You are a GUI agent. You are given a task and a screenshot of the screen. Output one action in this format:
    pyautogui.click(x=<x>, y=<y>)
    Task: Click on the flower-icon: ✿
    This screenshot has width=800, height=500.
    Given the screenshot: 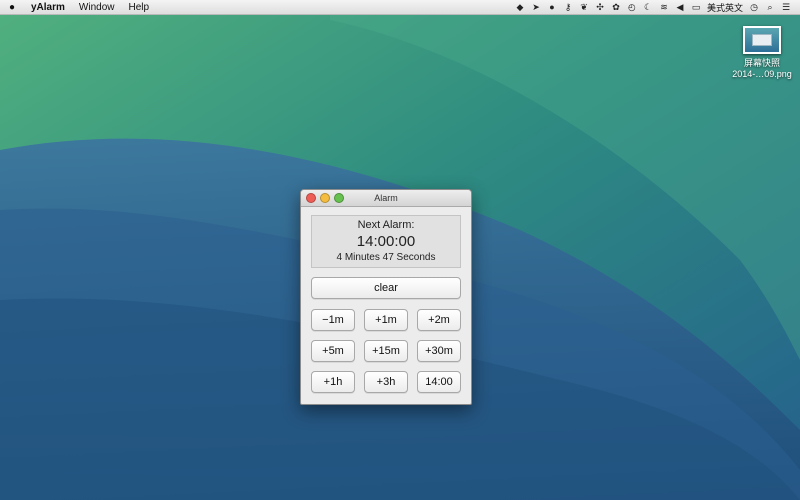 What is the action you would take?
    pyautogui.click(x=616, y=7)
    